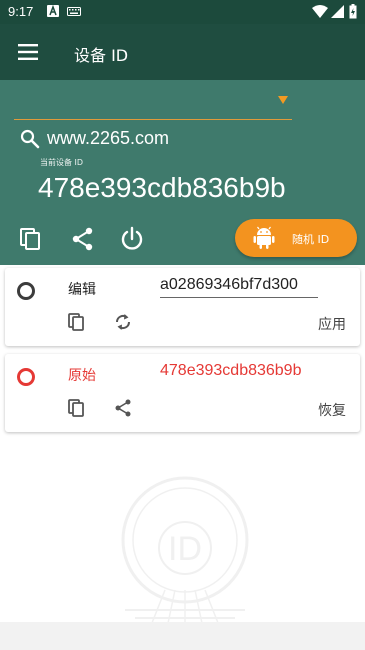  What do you see at coordinates (123, 322) in the screenshot?
I see `refresh-icon` at bounding box center [123, 322].